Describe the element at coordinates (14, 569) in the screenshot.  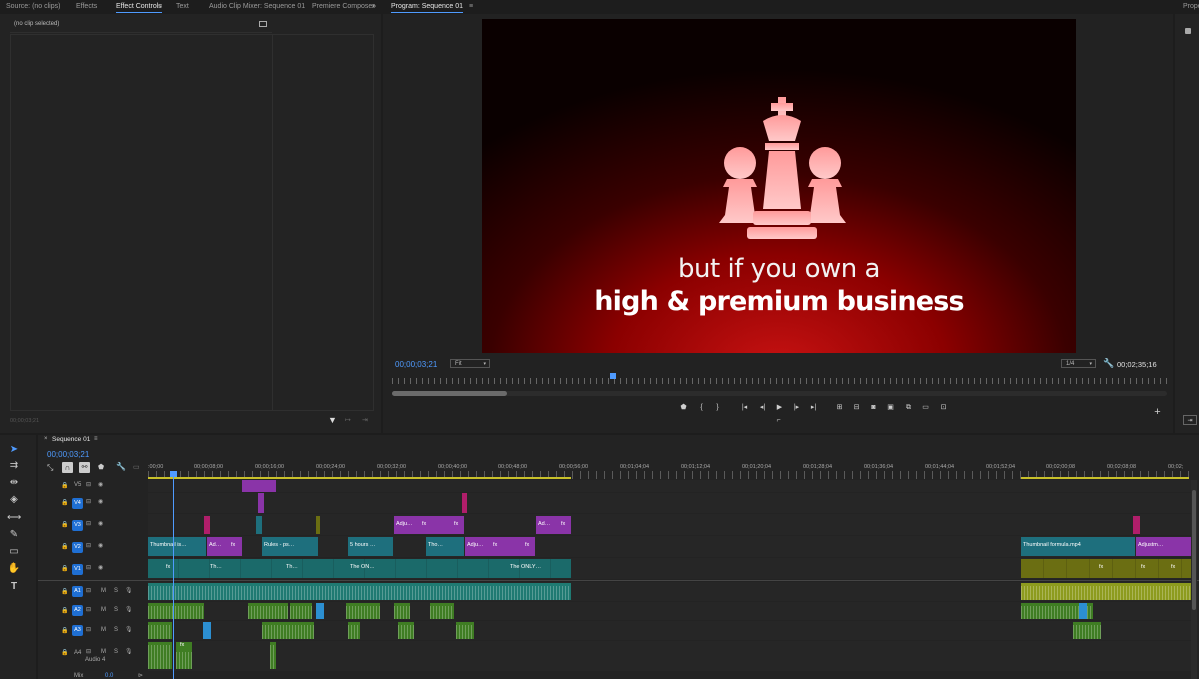
I see `hand-tool-icon: ✋` at that location.